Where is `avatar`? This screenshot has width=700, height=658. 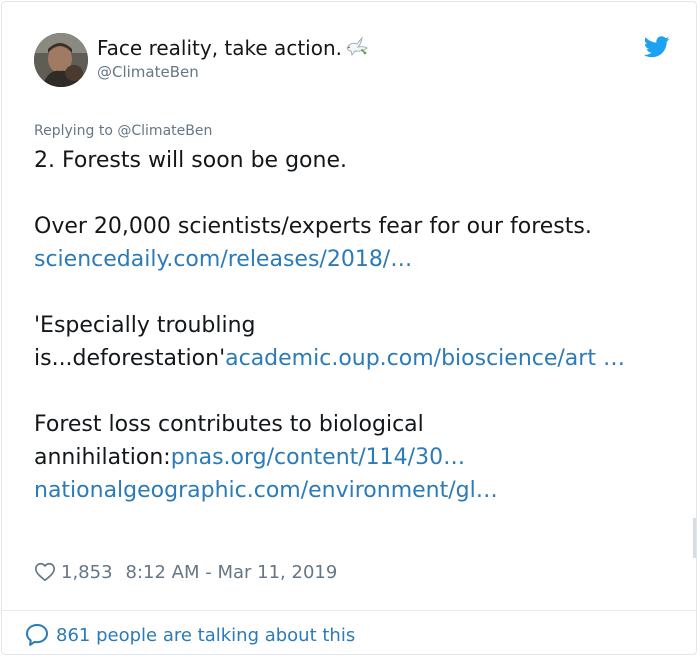 avatar is located at coordinates (61, 60).